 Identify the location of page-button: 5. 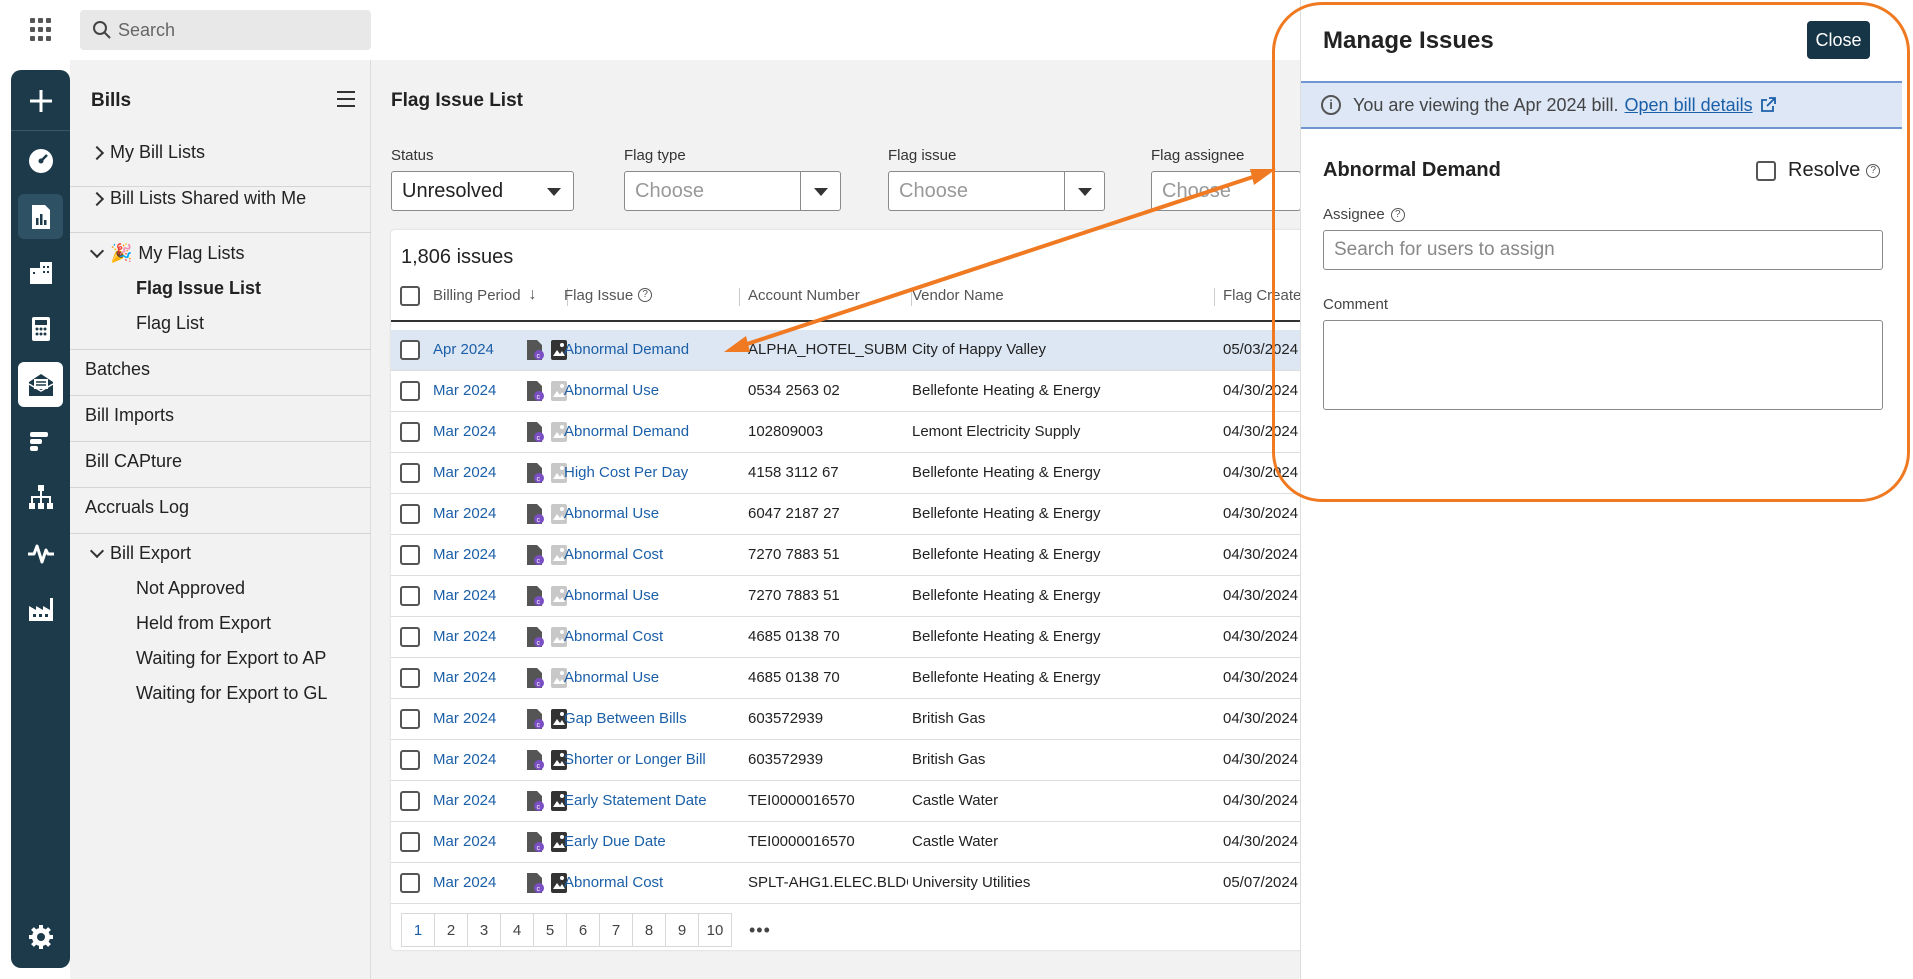
(550, 930).